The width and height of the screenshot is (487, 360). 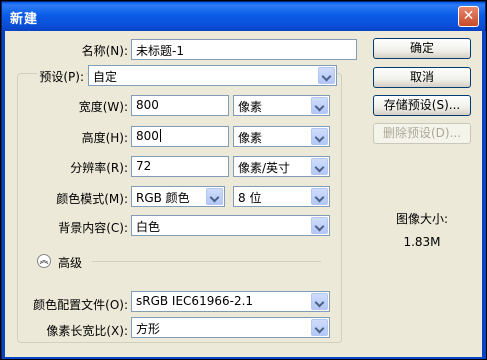 I want to click on cancel-button: 取消, so click(x=422, y=77).